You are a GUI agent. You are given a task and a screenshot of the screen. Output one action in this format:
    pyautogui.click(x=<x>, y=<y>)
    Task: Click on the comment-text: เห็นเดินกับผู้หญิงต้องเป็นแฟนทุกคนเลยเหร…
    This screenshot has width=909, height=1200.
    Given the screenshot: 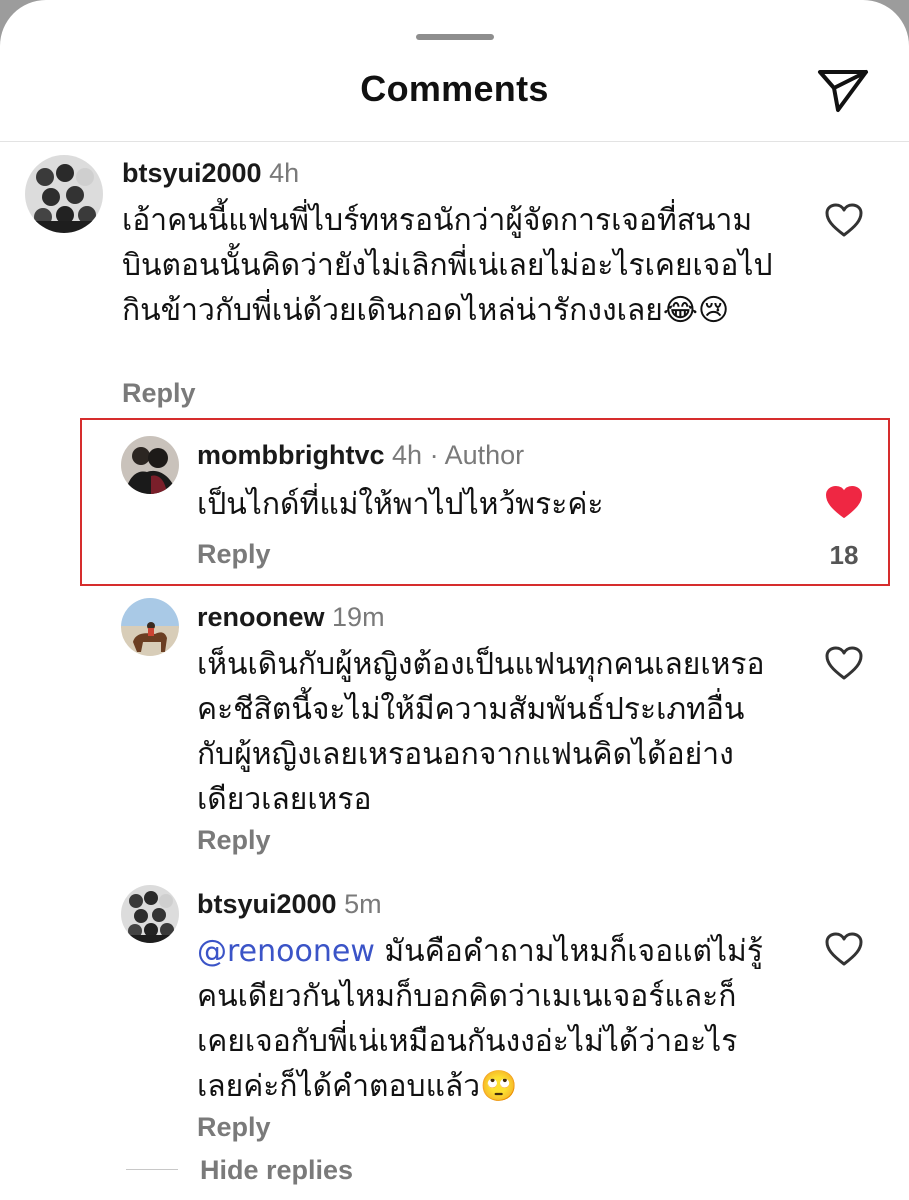 What is the action you would take?
    pyautogui.click(x=481, y=732)
    